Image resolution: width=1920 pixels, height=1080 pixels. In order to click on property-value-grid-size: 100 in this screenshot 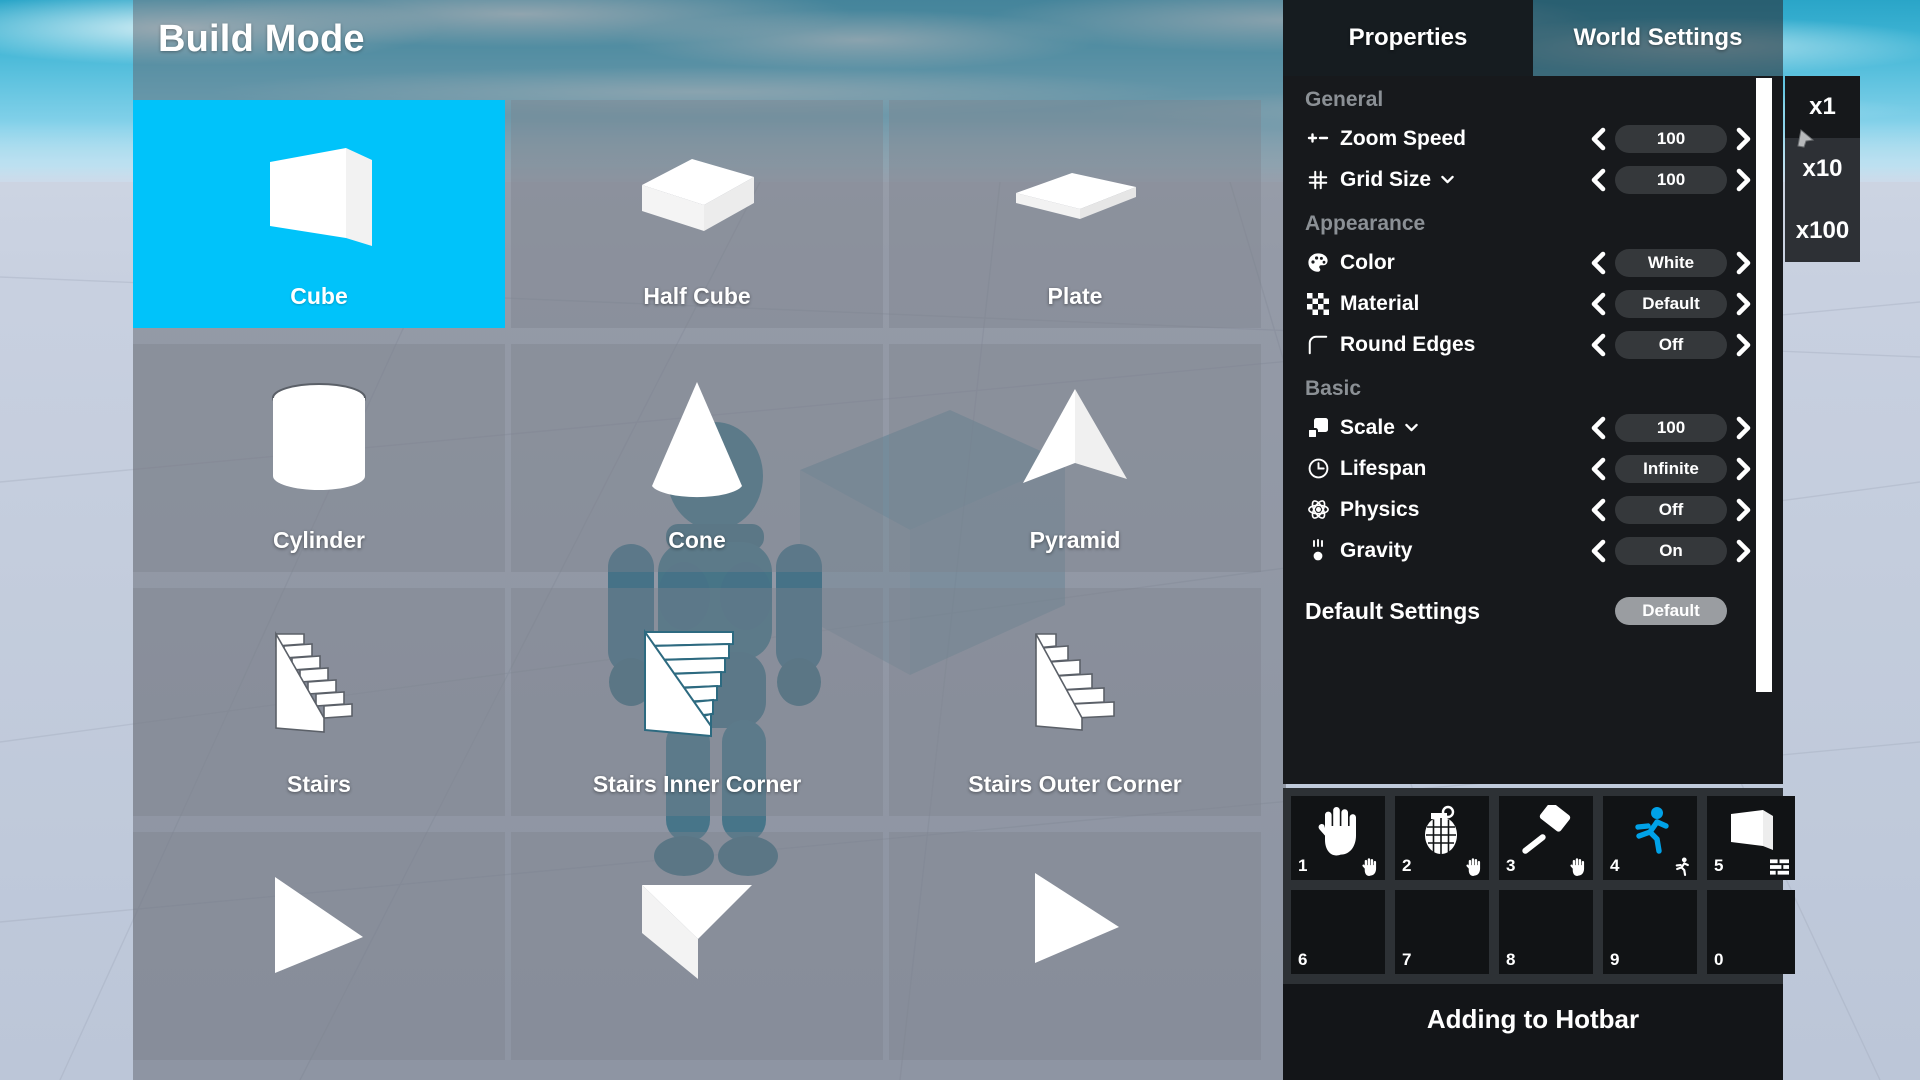, I will do `click(1671, 179)`.